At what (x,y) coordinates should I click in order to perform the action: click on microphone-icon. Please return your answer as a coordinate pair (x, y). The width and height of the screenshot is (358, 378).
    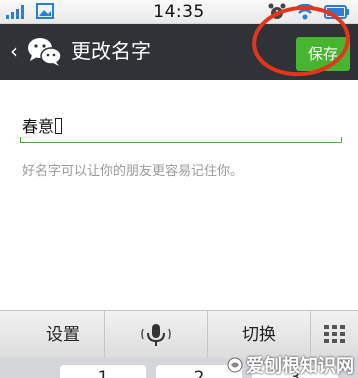
    Looking at the image, I should click on (156, 335).